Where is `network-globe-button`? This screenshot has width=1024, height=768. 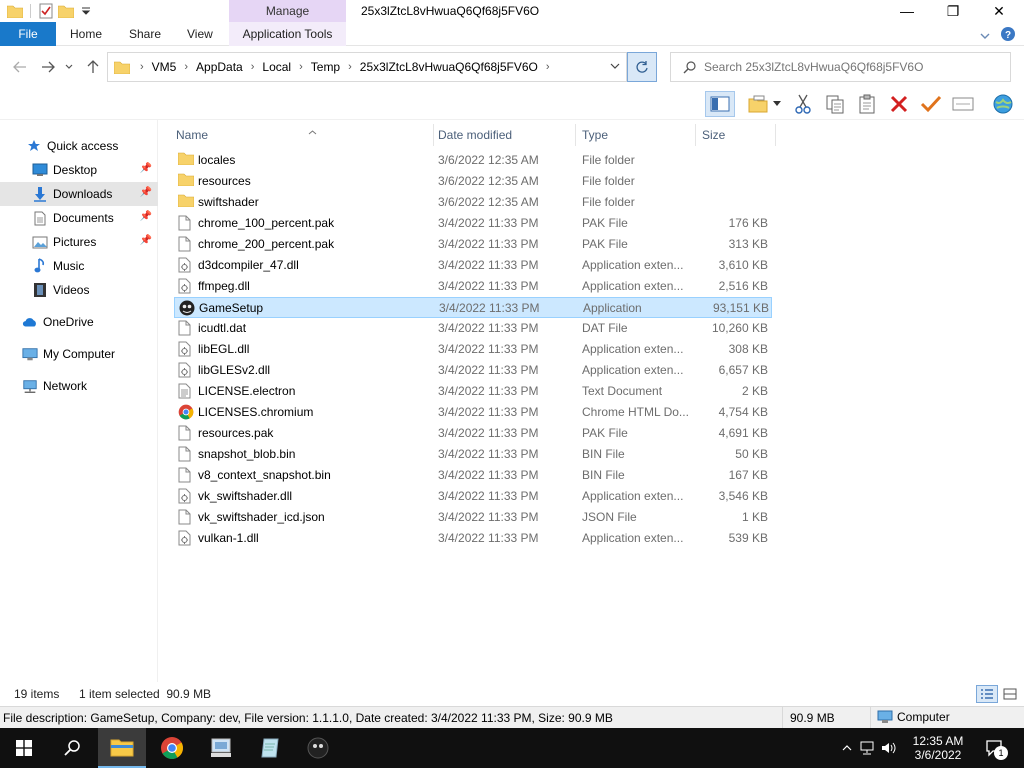
network-globe-button is located at coordinates (1003, 104).